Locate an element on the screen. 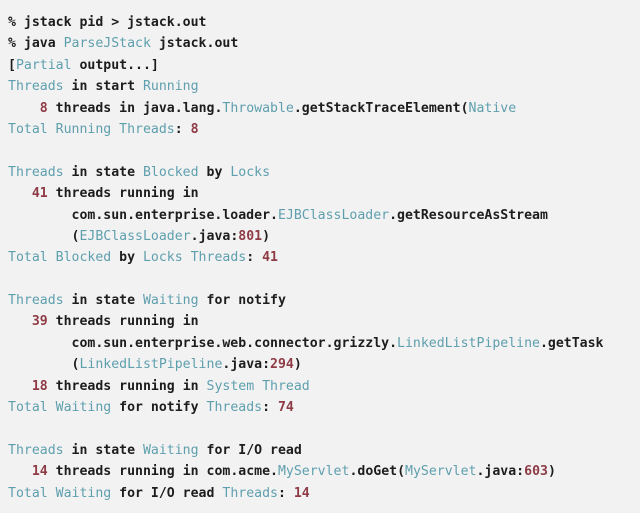  token-num: 603 is located at coordinates (536, 472).